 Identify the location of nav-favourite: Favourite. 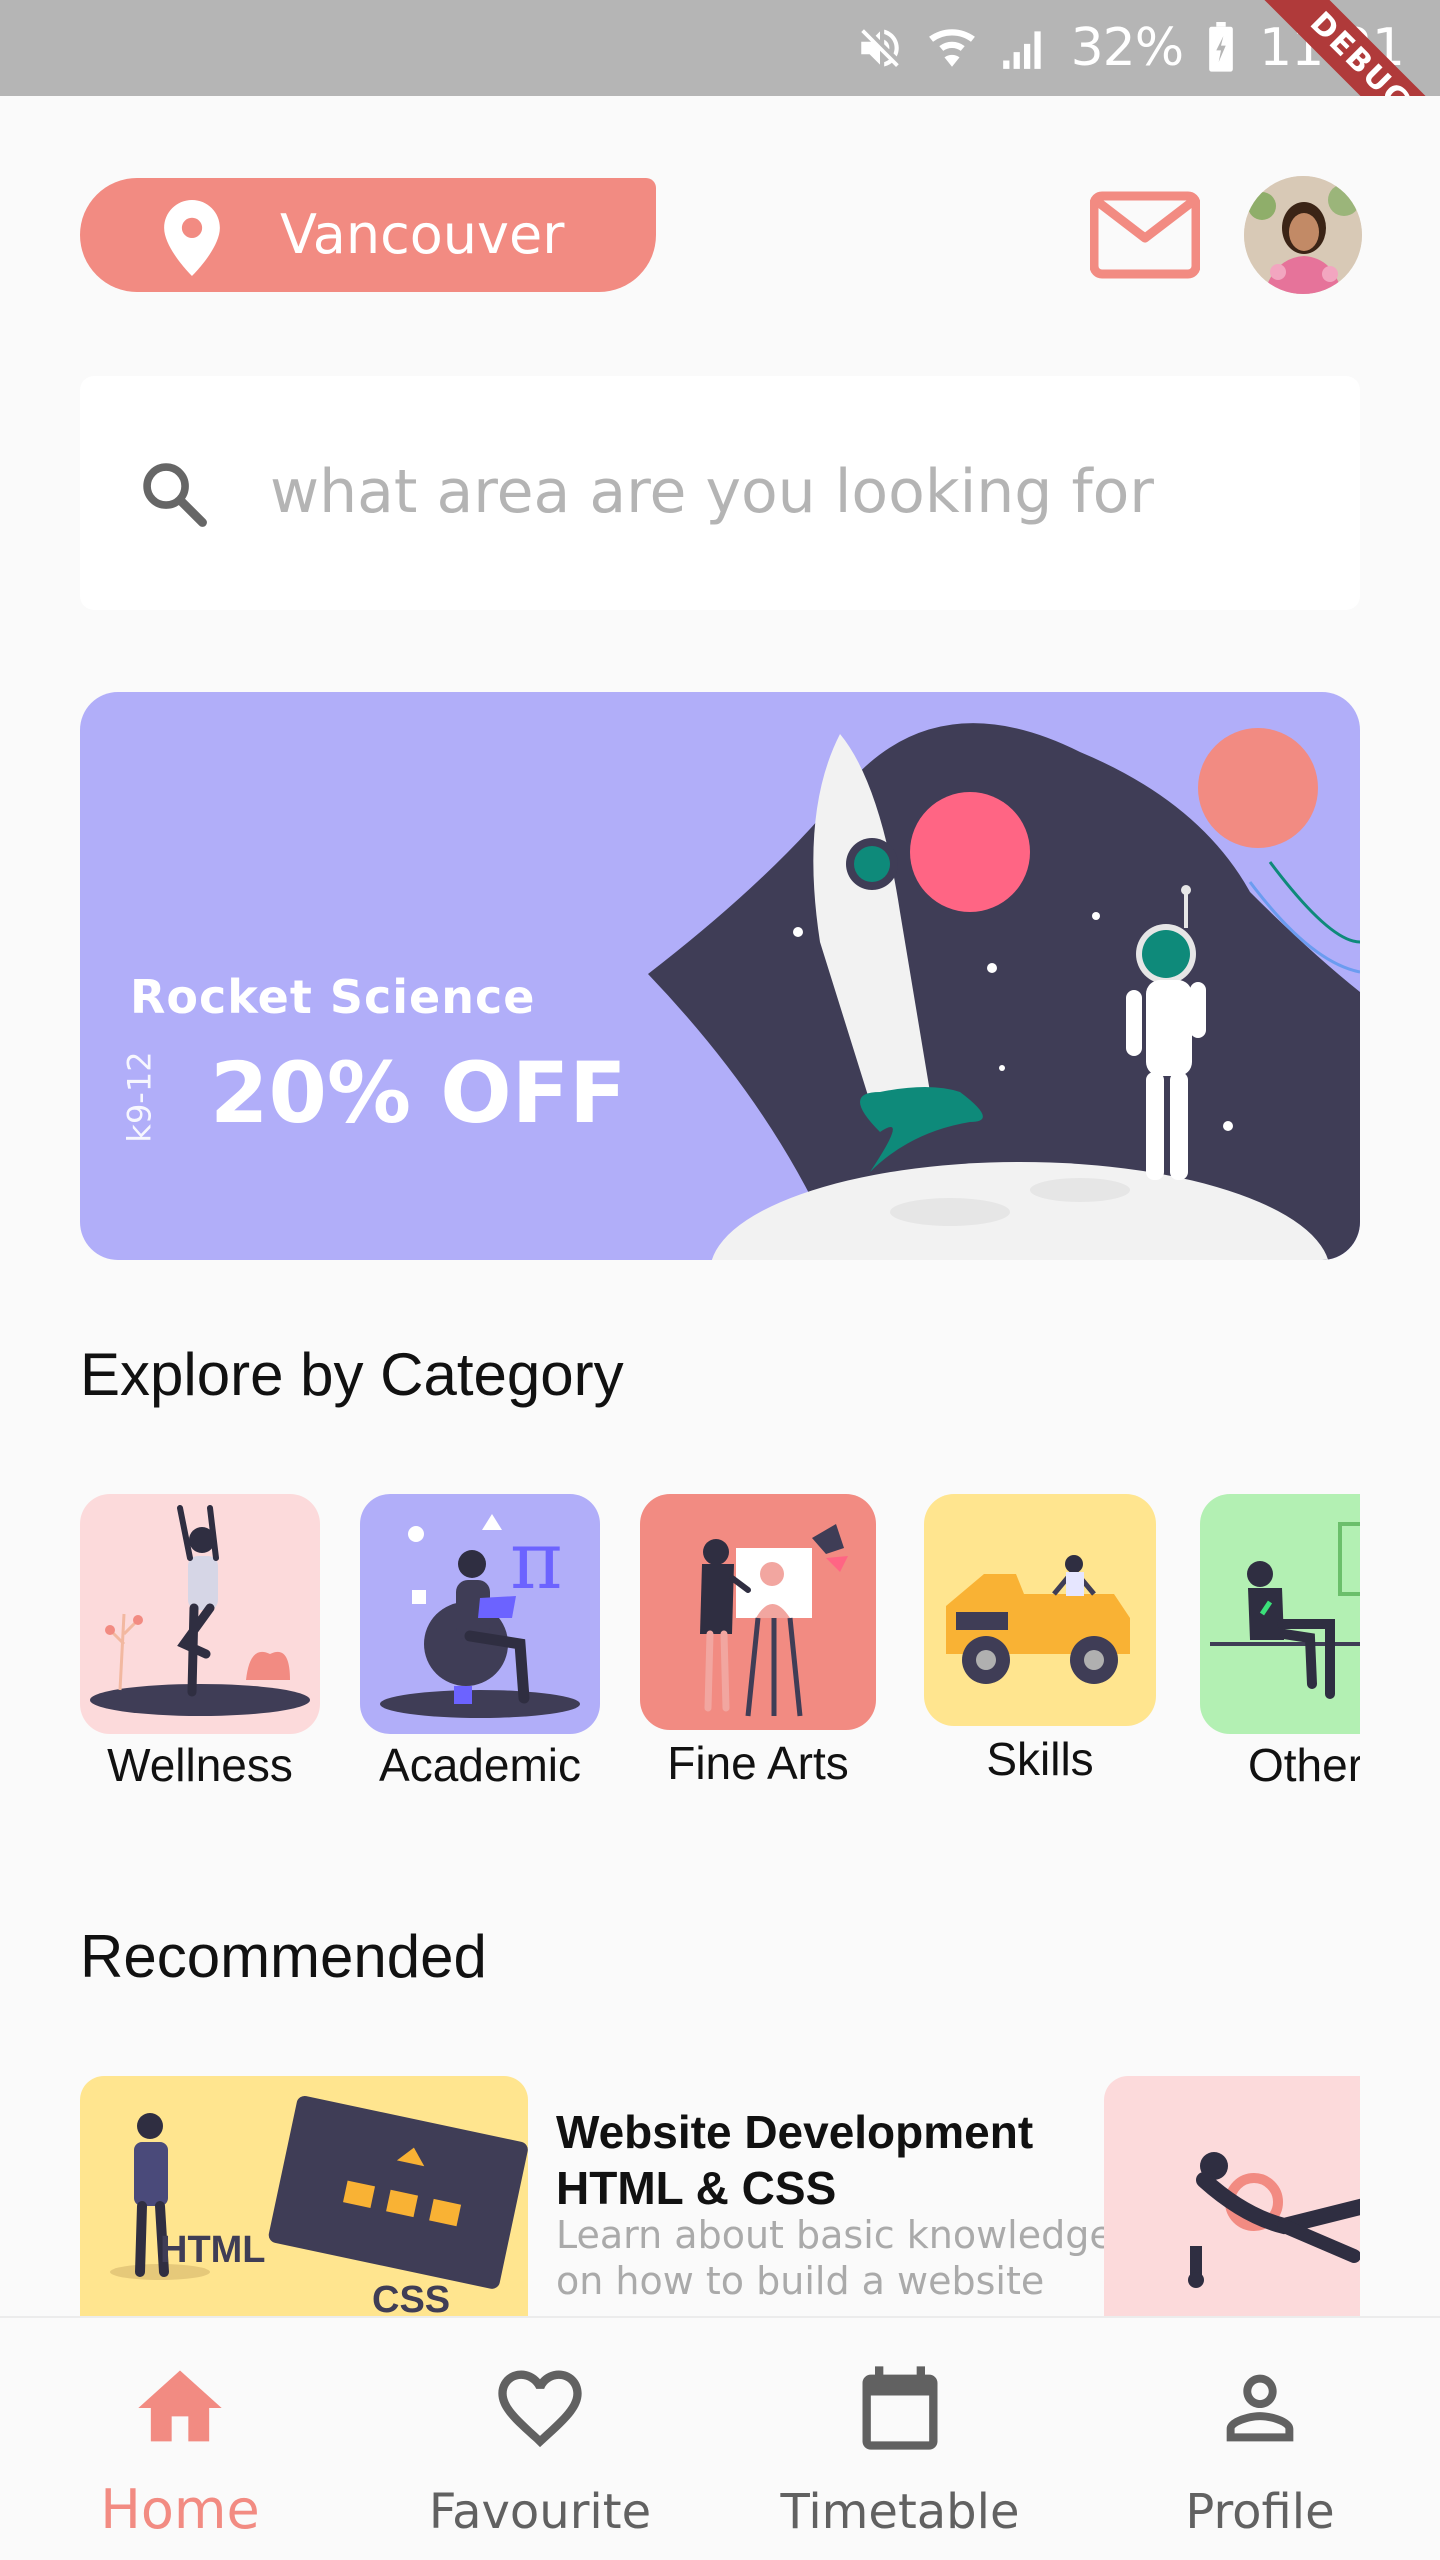
(540, 2439).